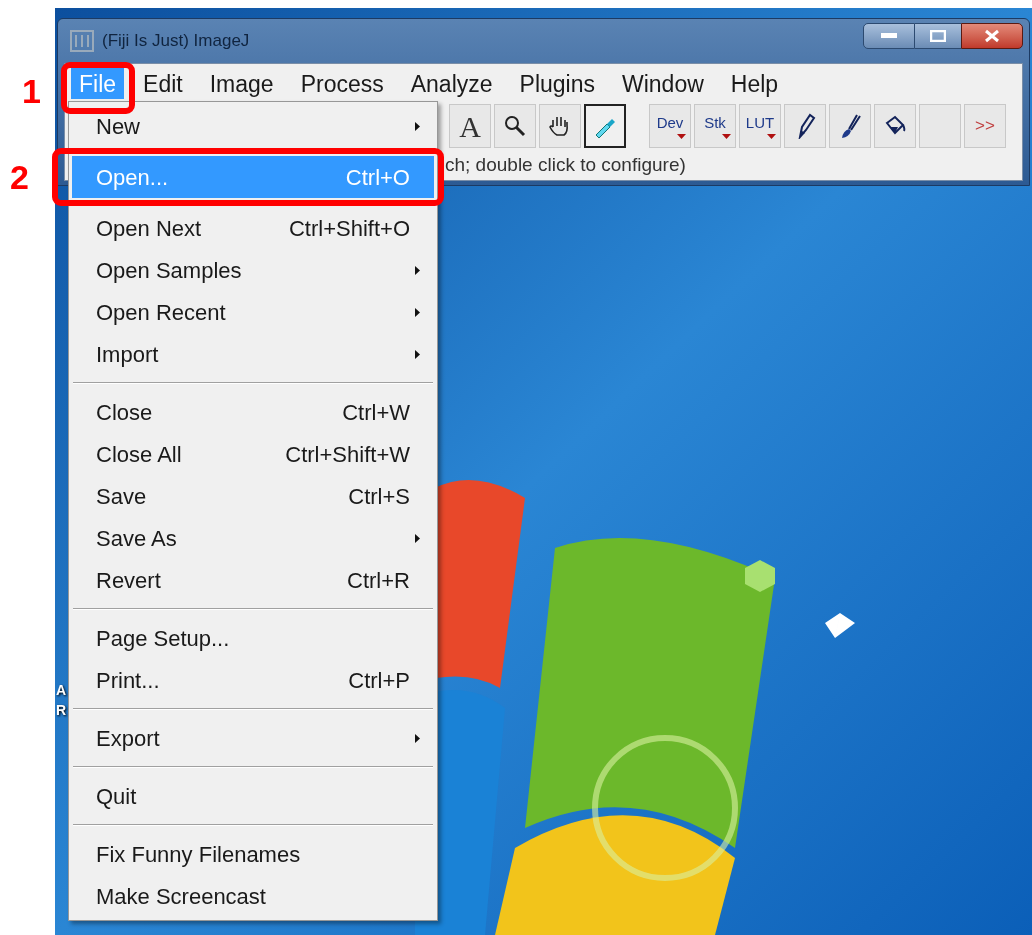 The height and width of the screenshot is (935, 1032). Describe the element at coordinates (754, 83) in the screenshot. I see `menu-item: Help` at that location.